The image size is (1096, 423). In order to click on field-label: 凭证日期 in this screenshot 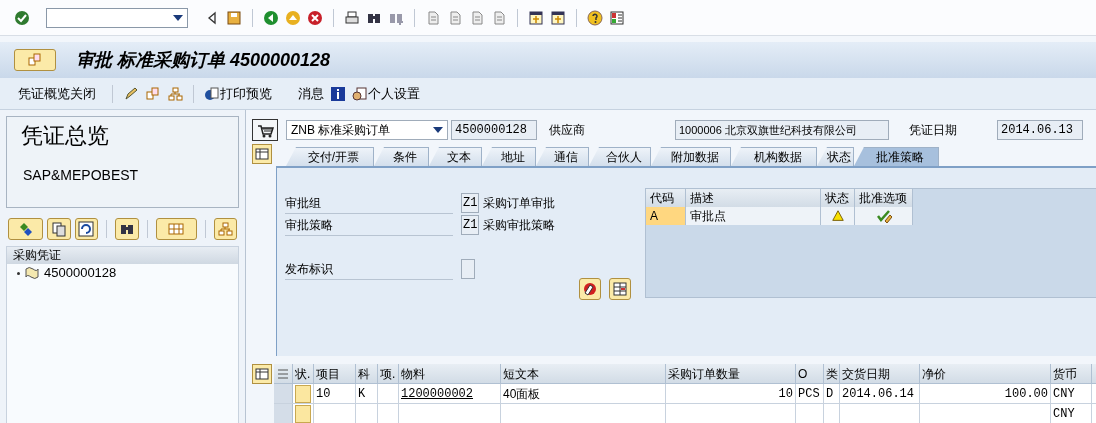, I will do `click(933, 130)`.